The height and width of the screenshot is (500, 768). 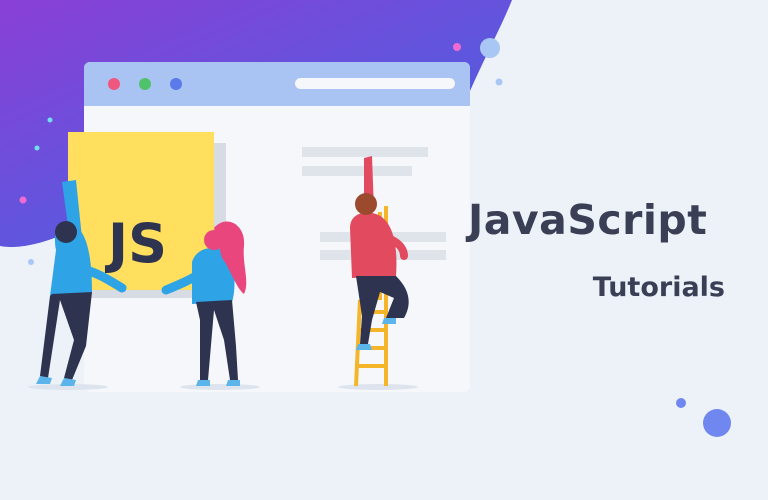 I want to click on js-logo-text: JS, so click(x=135, y=243).